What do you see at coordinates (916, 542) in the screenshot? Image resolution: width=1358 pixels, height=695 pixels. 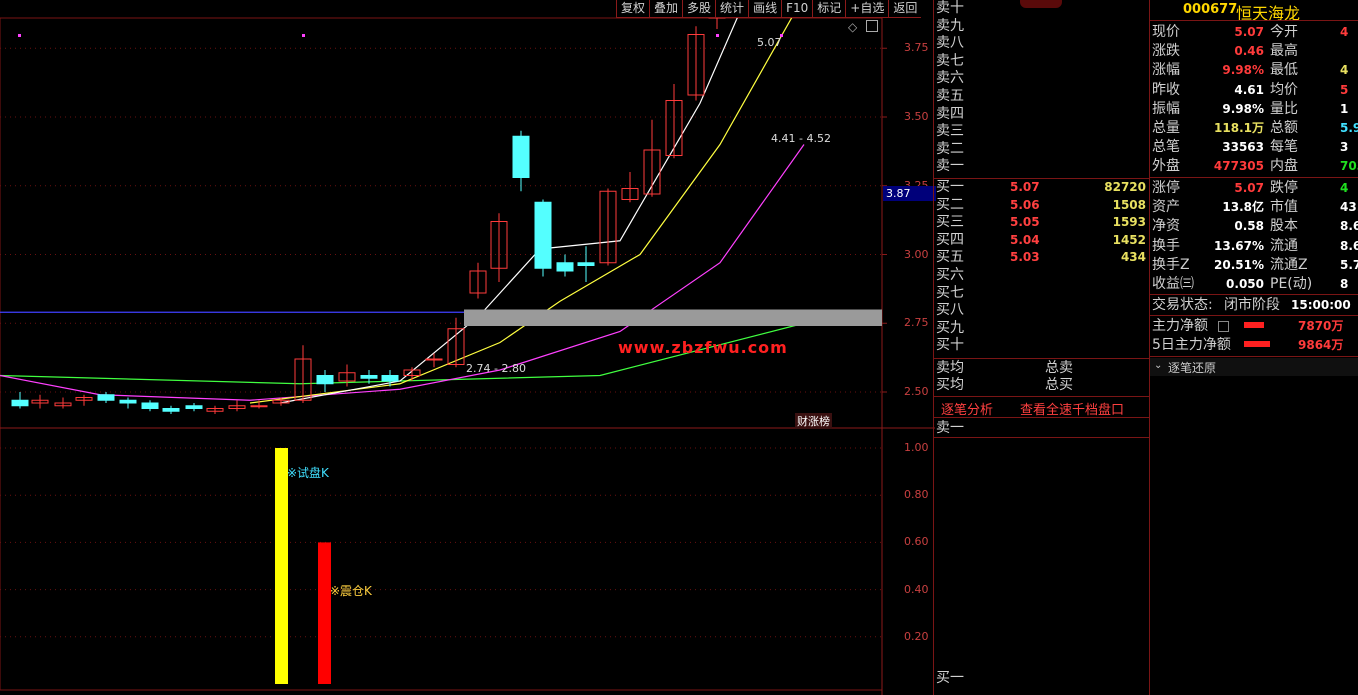 I see `sub-axis-label: 0.60` at bounding box center [916, 542].